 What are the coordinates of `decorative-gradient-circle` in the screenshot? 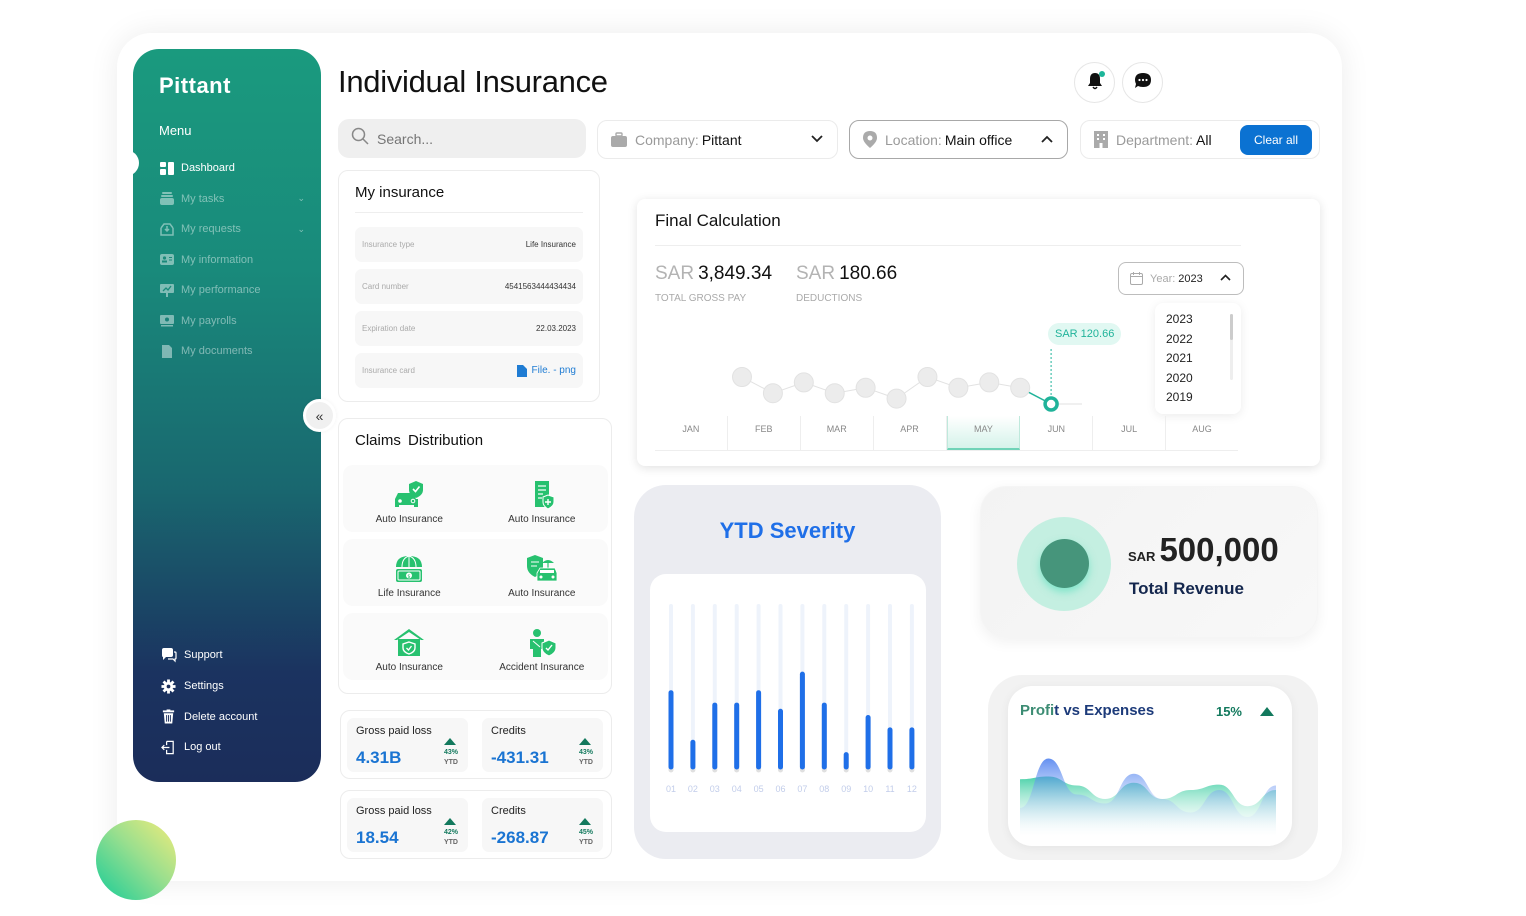 It's located at (136, 860).